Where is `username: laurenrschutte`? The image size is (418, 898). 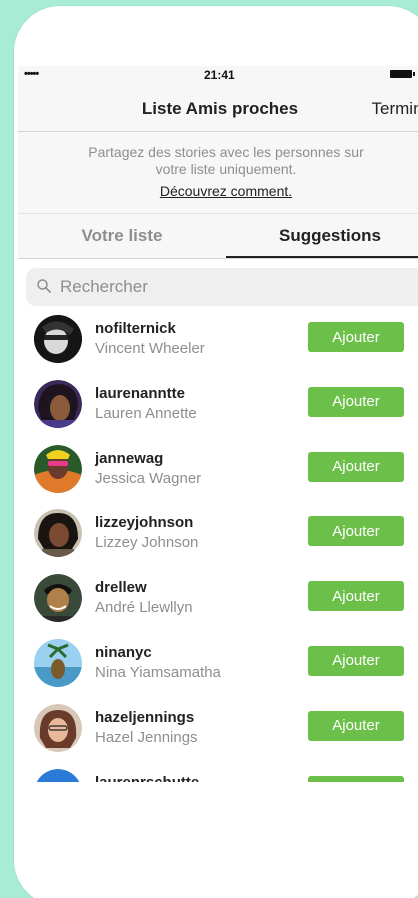 username: laurenrschutte is located at coordinates (147, 778).